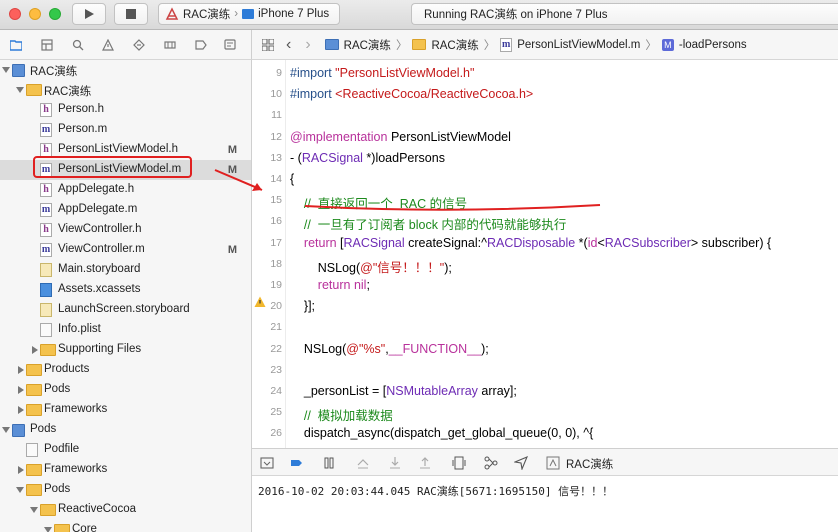 This screenshot has width=838, height=532. I want to click on line-number: 16, so click(276, 221).